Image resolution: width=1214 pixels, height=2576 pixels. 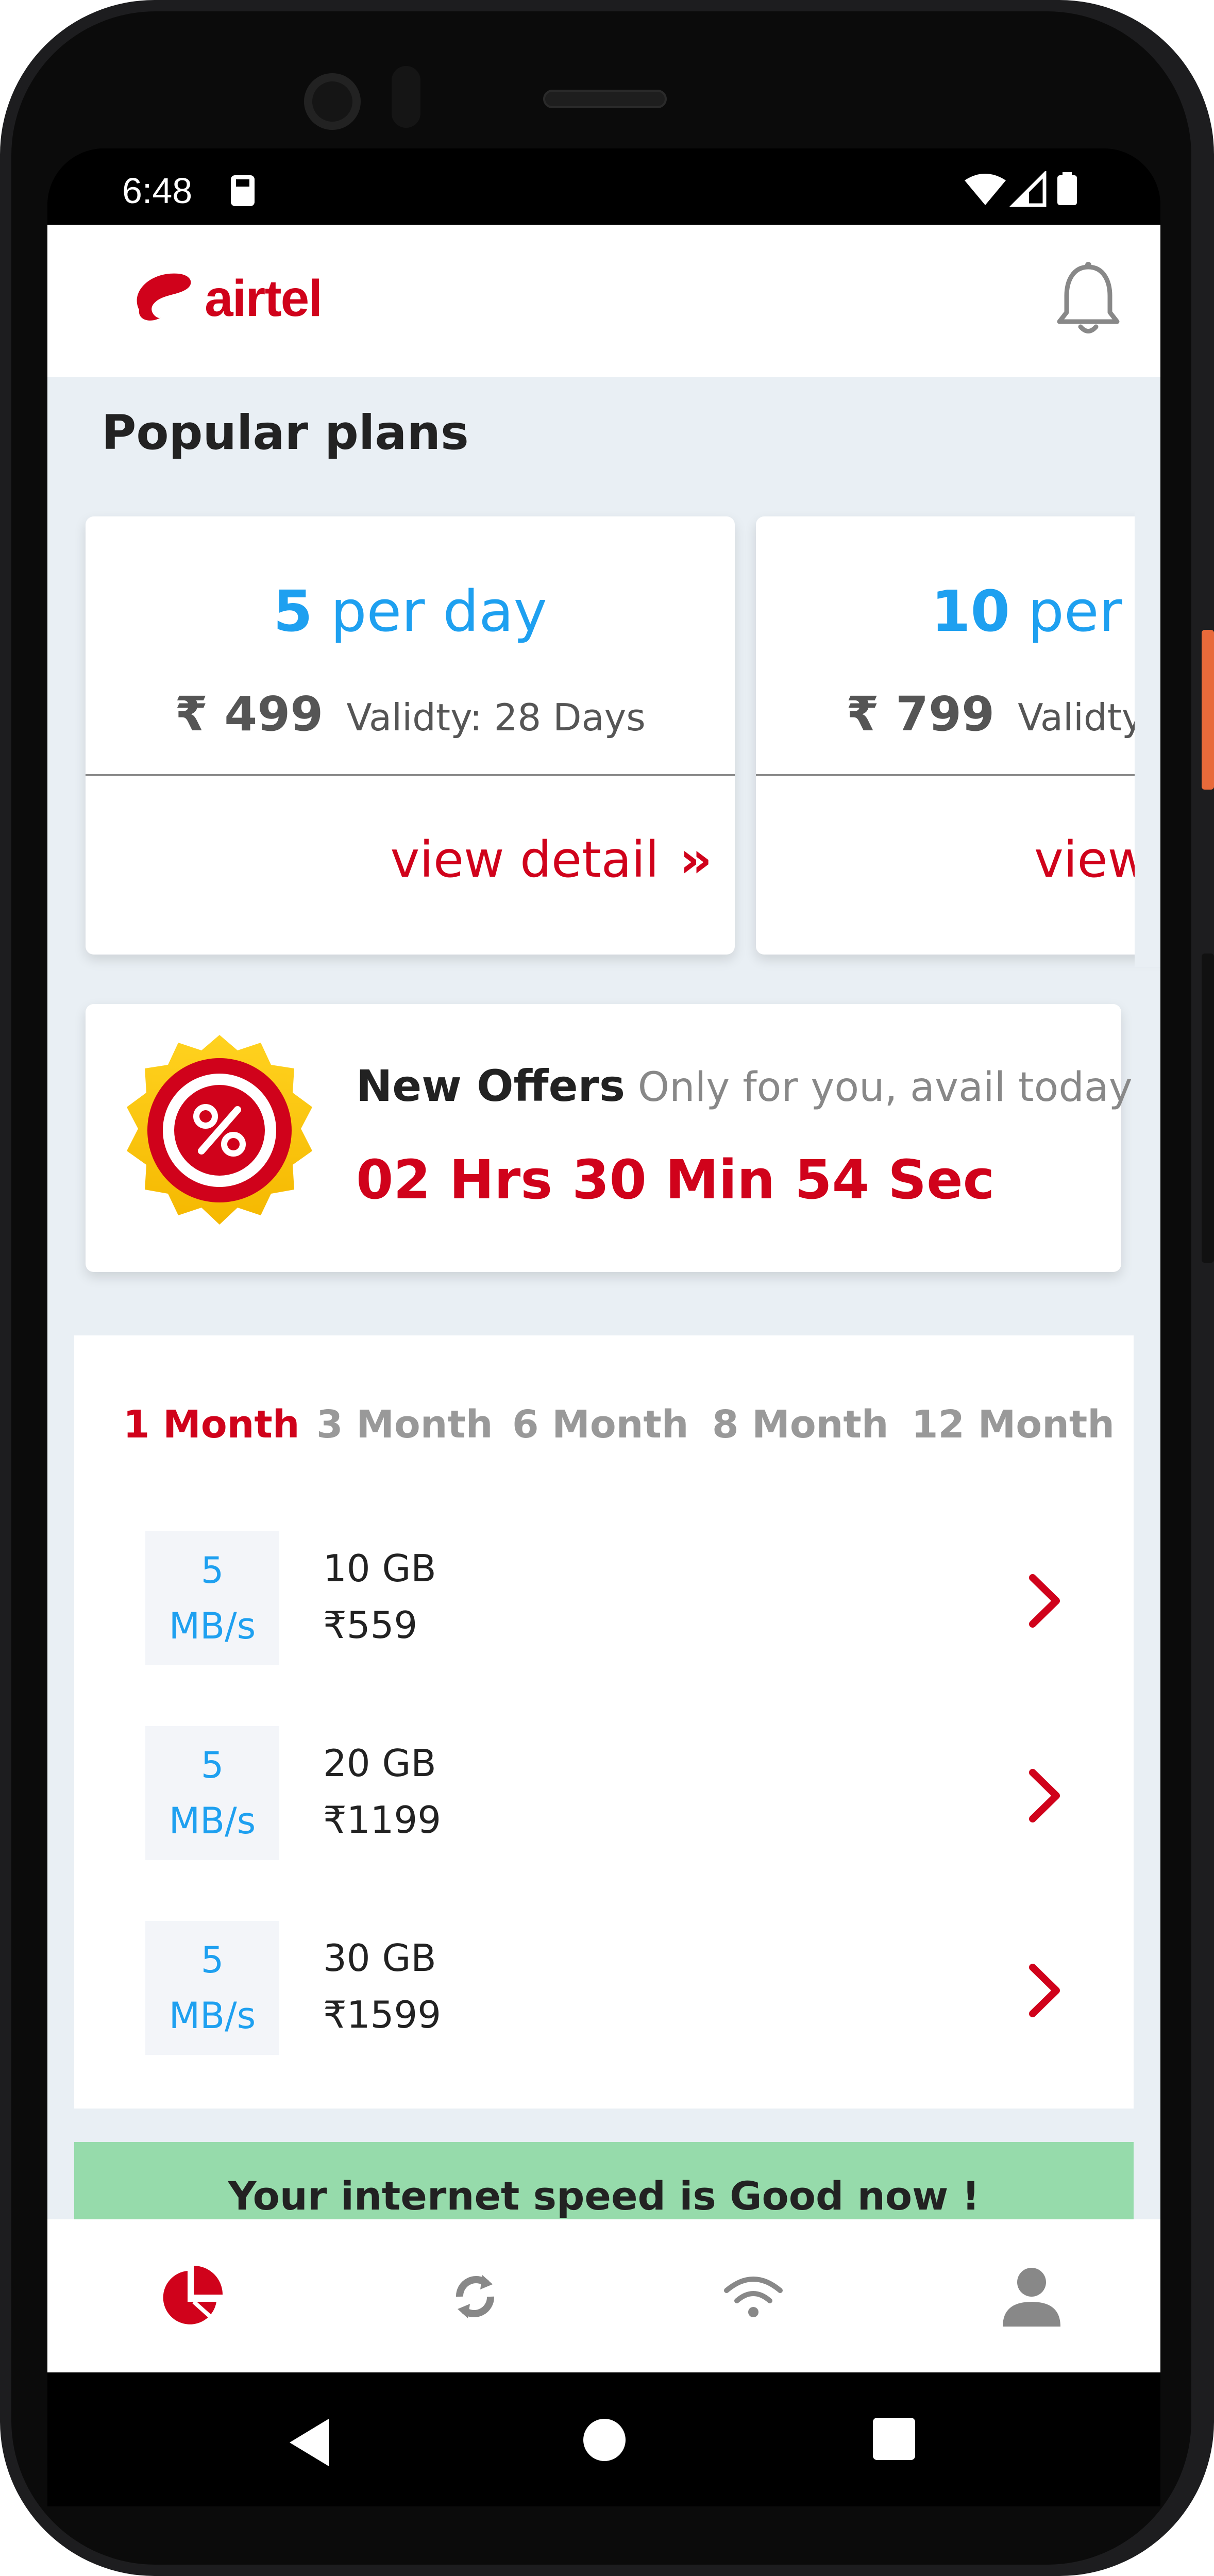 What do you see at coordinates (894, 2439) in the screenshot?
I see `recents-icon` at bounding box center [894, 2439].